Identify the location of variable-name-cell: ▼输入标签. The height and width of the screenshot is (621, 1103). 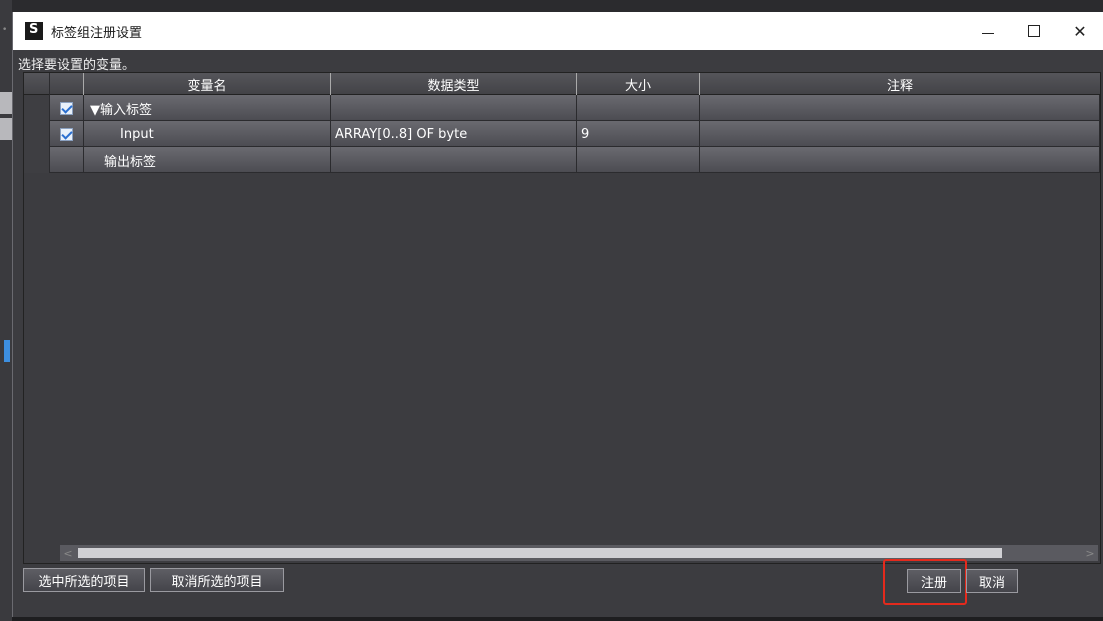
(207, 108).